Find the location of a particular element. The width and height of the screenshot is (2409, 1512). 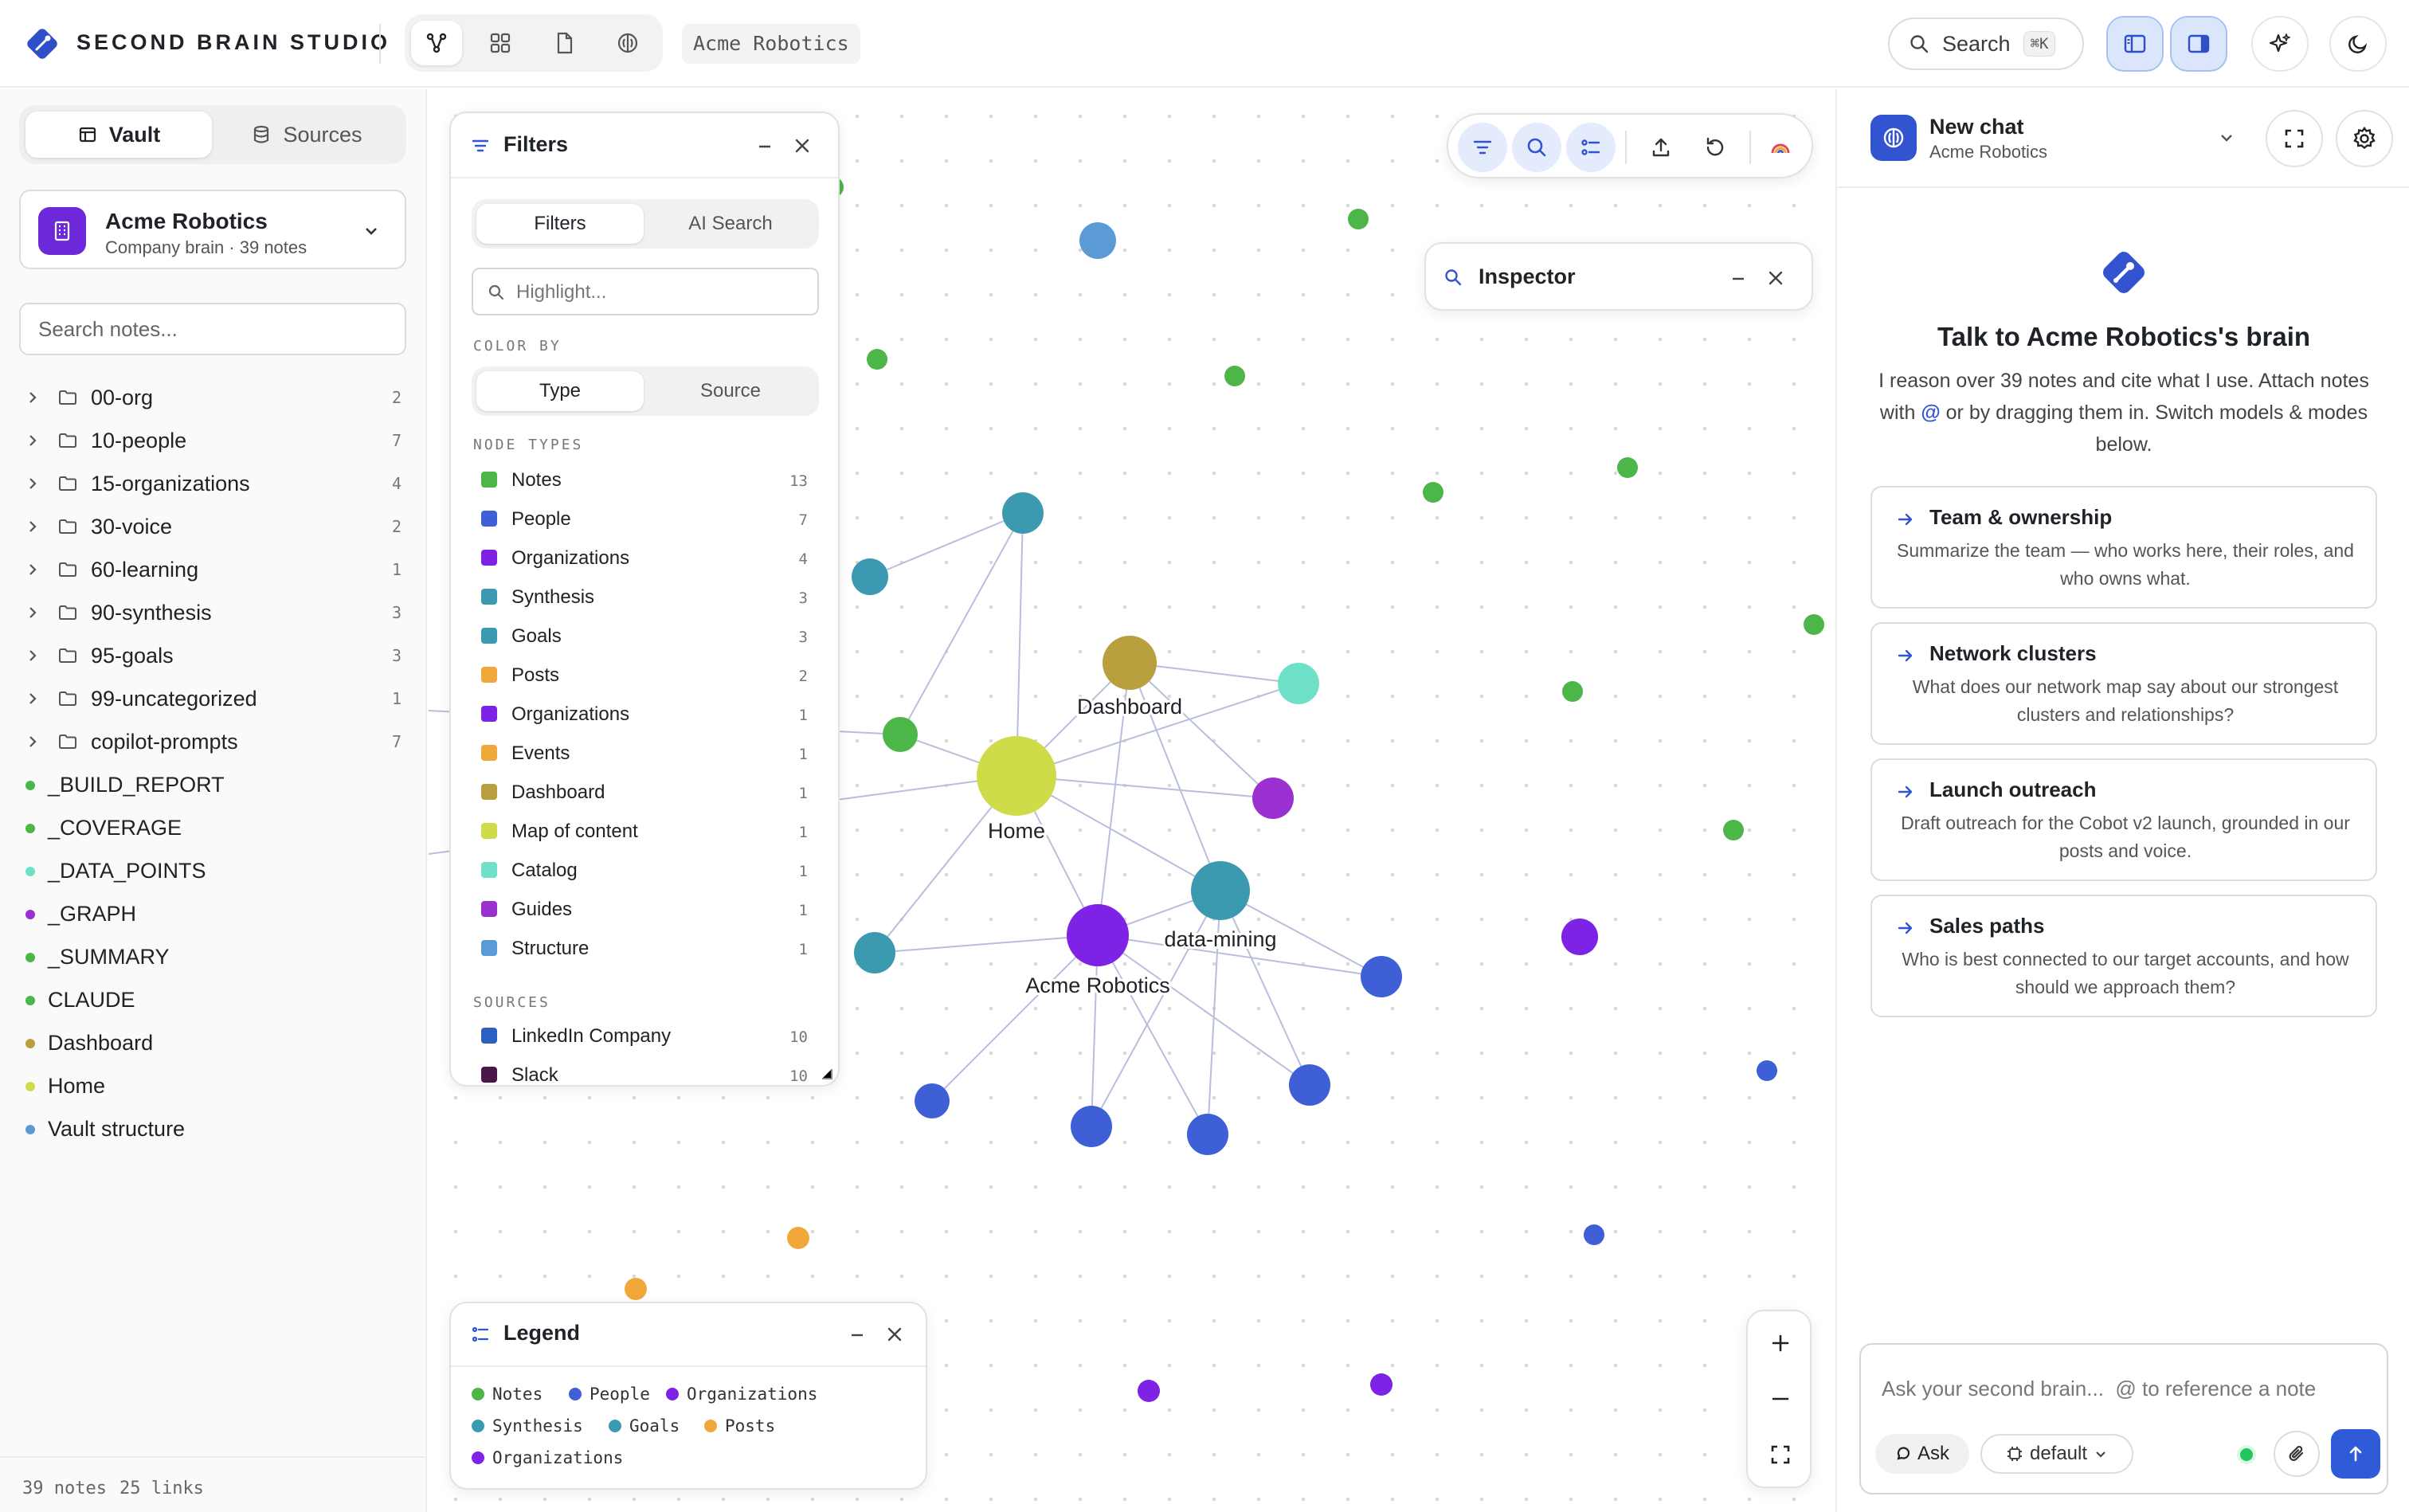

filter-toggle-button is located at coordinates (1482, 148).